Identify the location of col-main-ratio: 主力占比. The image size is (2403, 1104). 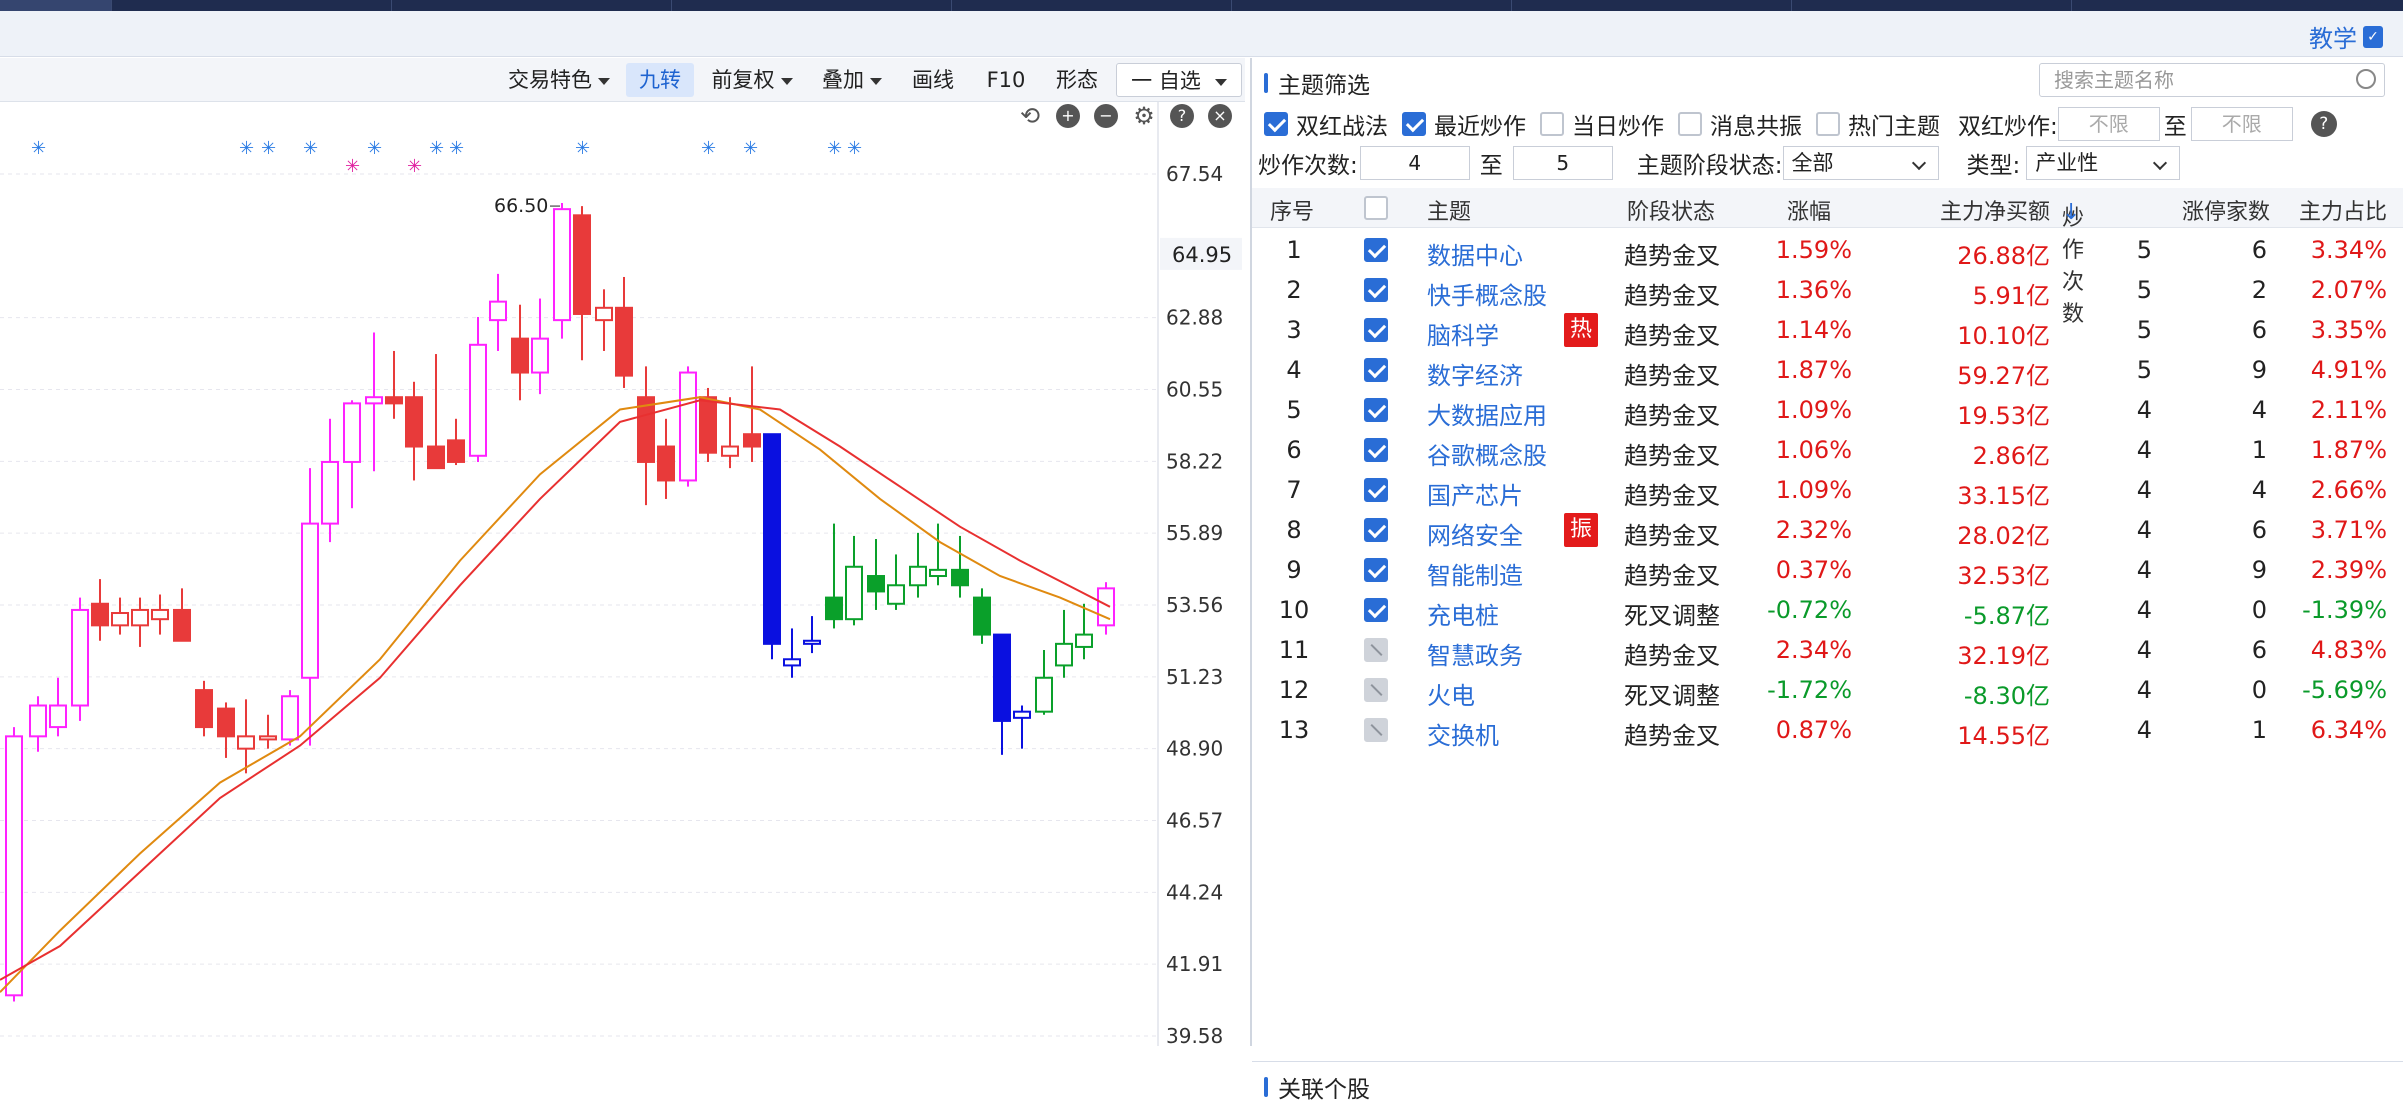
(2323, 210).